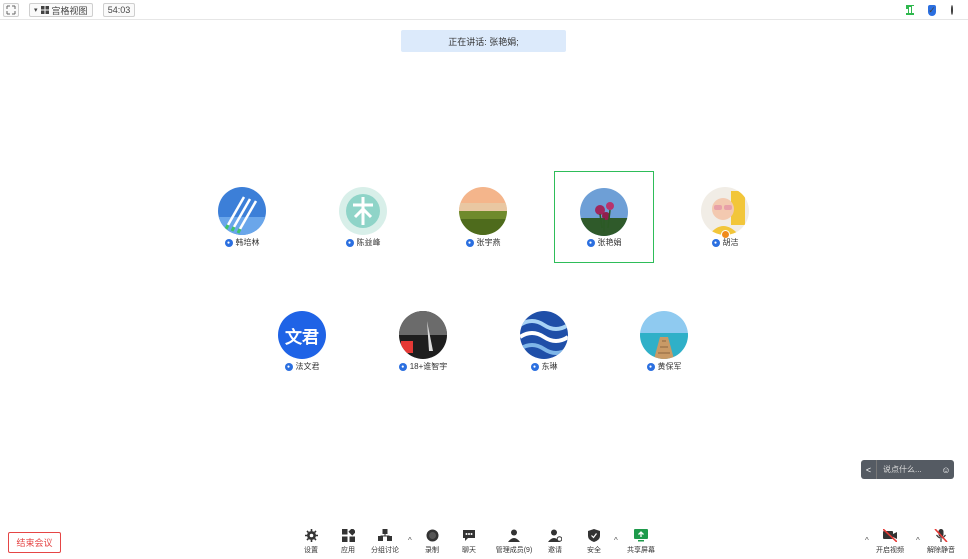 Image resolution: width=968 pixels, height=559 pixels. What do you see at coordinates (34, 542) in the screenshot?
I see `end-meeting-button: 结束会议` at bounding box center [34, 542].